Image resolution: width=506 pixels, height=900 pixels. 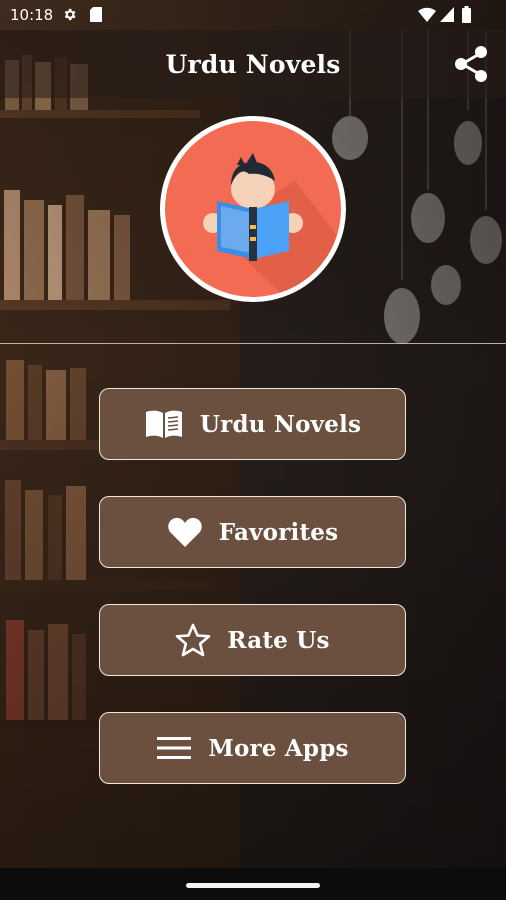 What do you see at coordinates (278, 748) in the screenshot?
I see `more-apps-label: More Apps` at bounding box center [278, 748].